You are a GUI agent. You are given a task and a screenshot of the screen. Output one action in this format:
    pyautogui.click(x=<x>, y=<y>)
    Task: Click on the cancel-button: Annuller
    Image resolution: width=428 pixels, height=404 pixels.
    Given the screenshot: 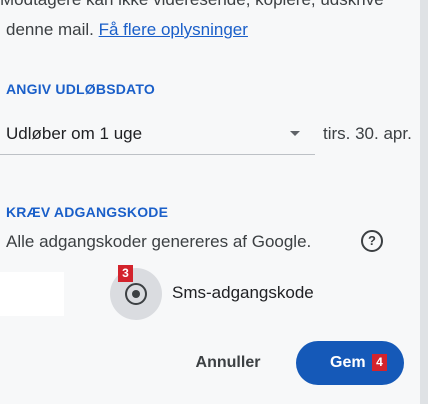 What is the action you would take?
    pyautogui.click(x=228, y=363)
    